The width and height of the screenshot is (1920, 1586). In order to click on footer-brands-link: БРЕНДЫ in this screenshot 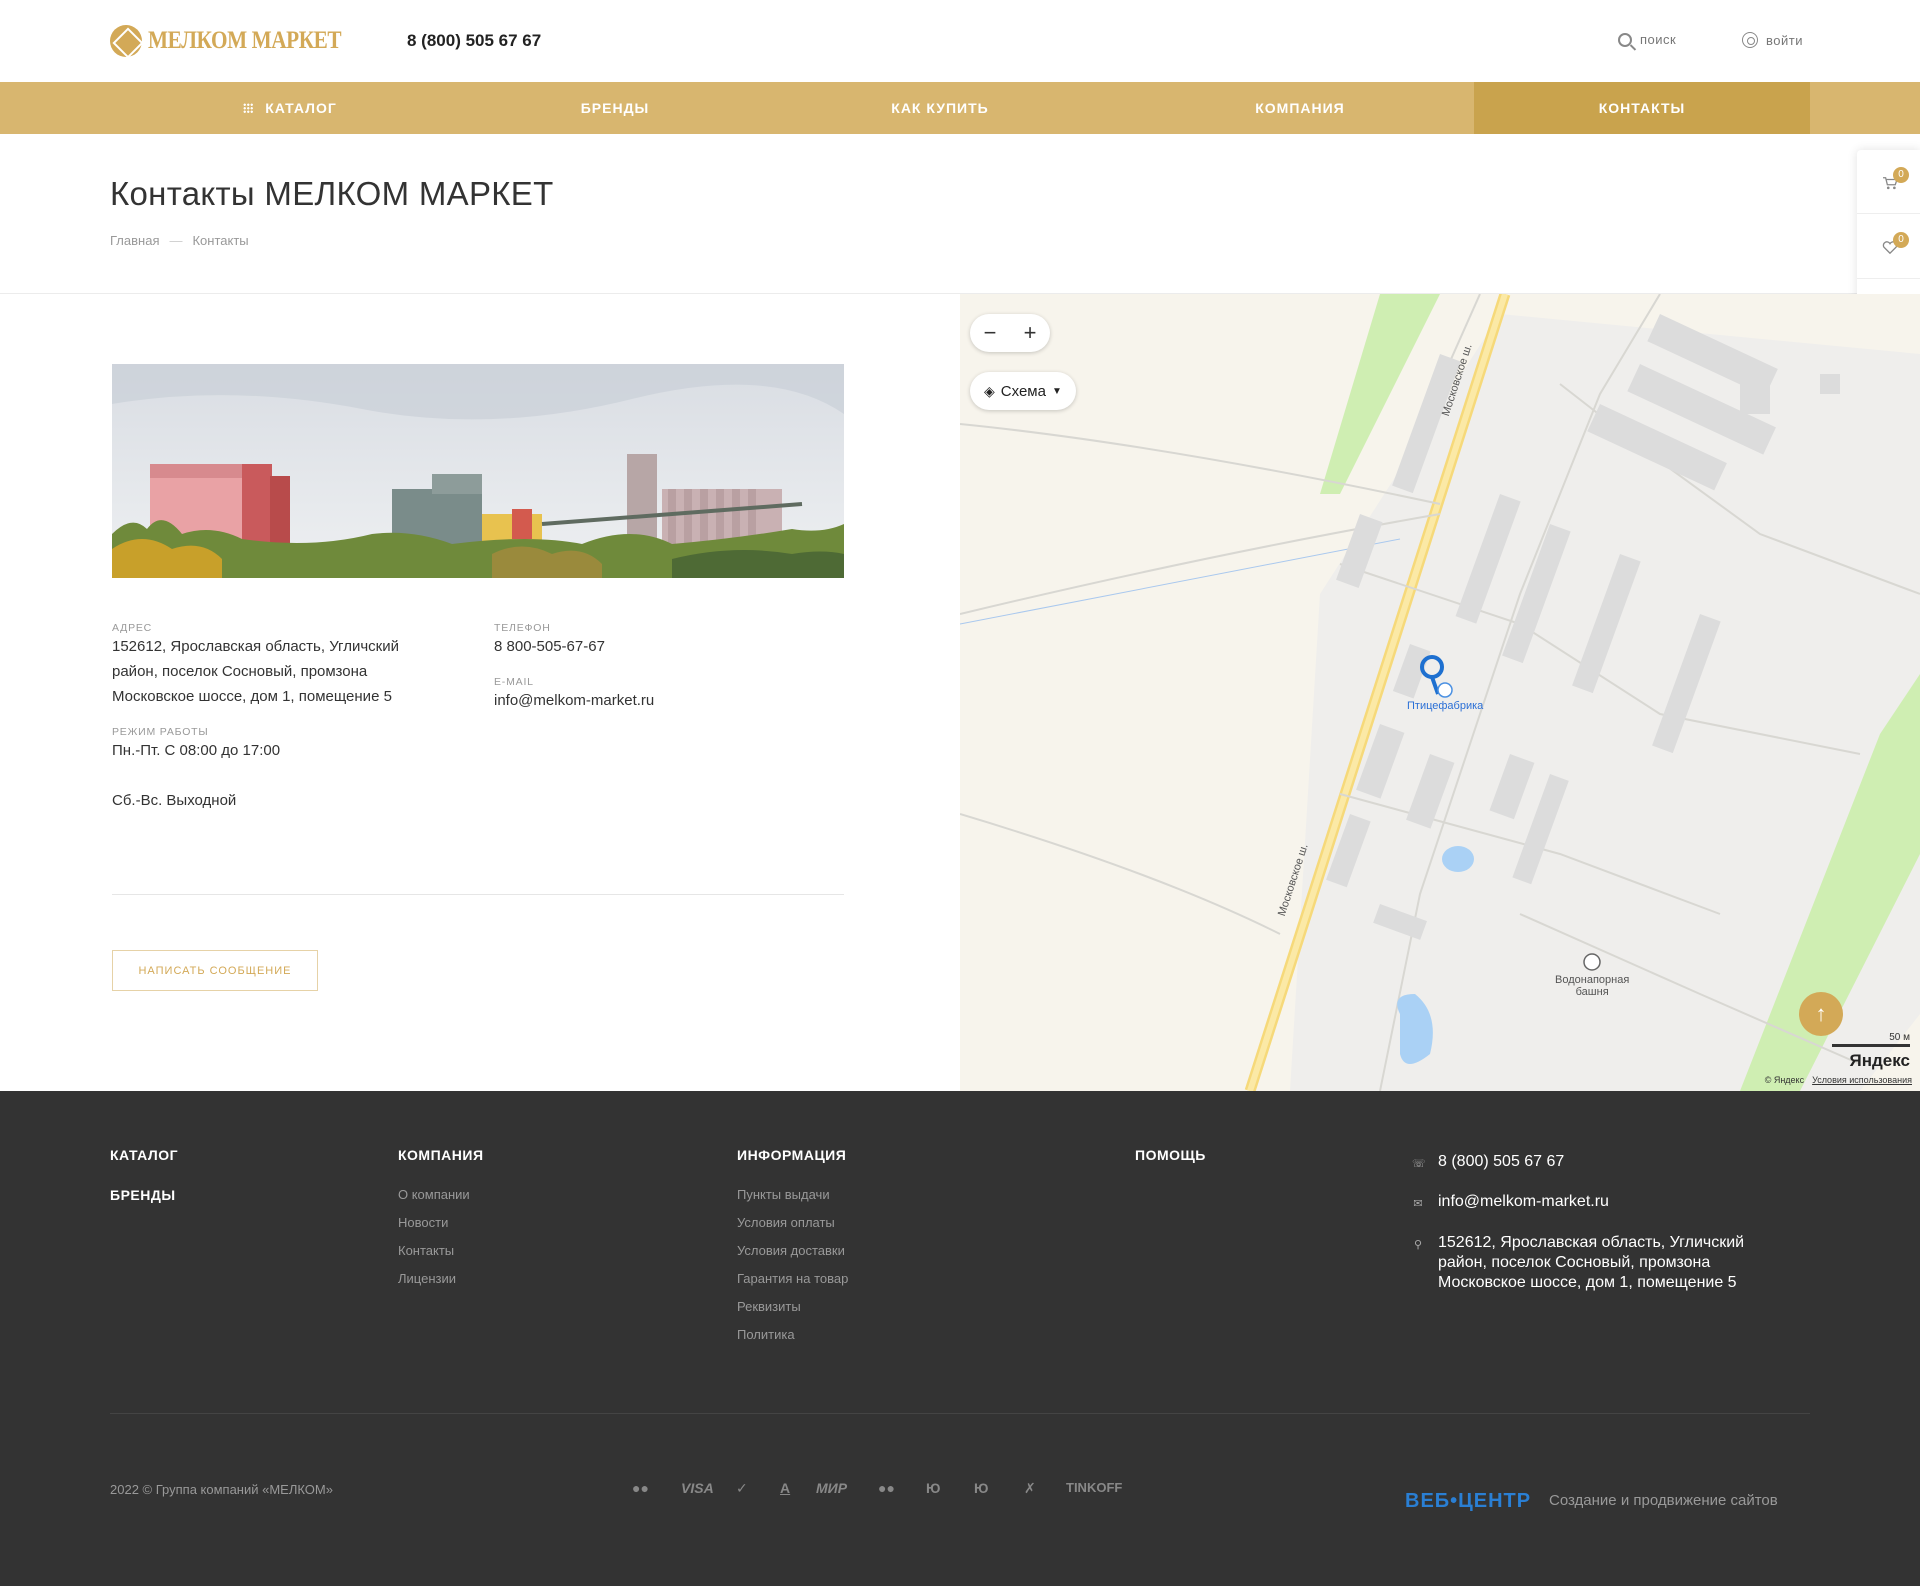, I will do `click(143, 1195)`.